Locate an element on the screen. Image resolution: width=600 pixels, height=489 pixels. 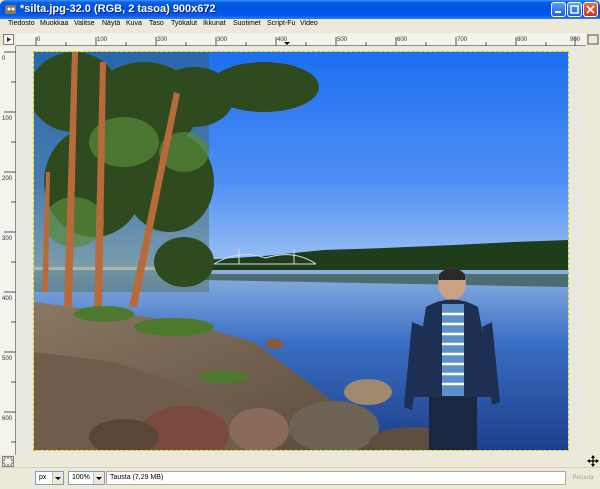
navigate-button is located at coordinates (593, 461).